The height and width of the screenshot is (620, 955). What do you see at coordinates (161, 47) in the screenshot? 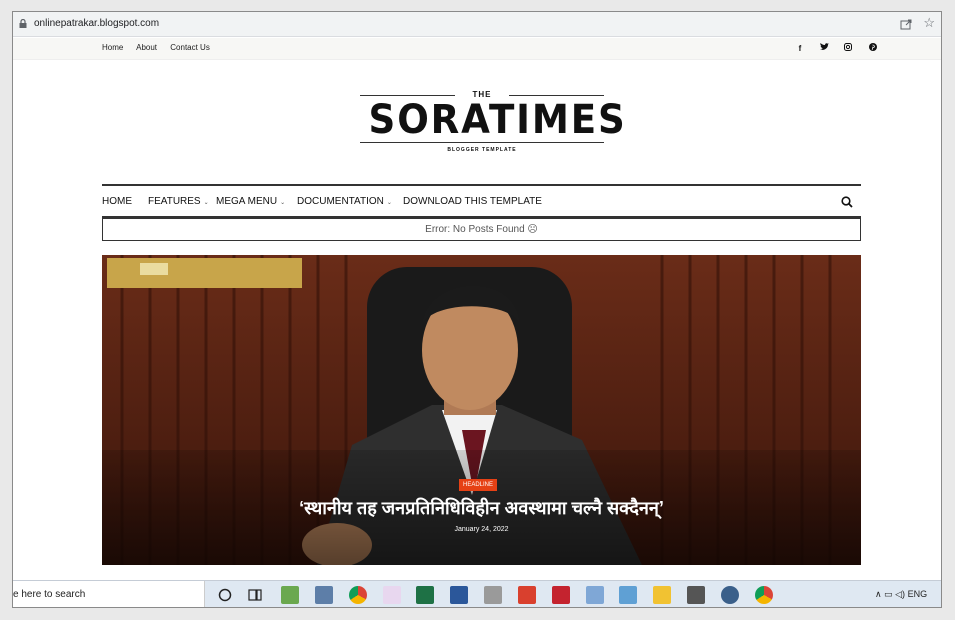
I see `top-navigation: Home About Contact Us` at bounding box center [161, 47].